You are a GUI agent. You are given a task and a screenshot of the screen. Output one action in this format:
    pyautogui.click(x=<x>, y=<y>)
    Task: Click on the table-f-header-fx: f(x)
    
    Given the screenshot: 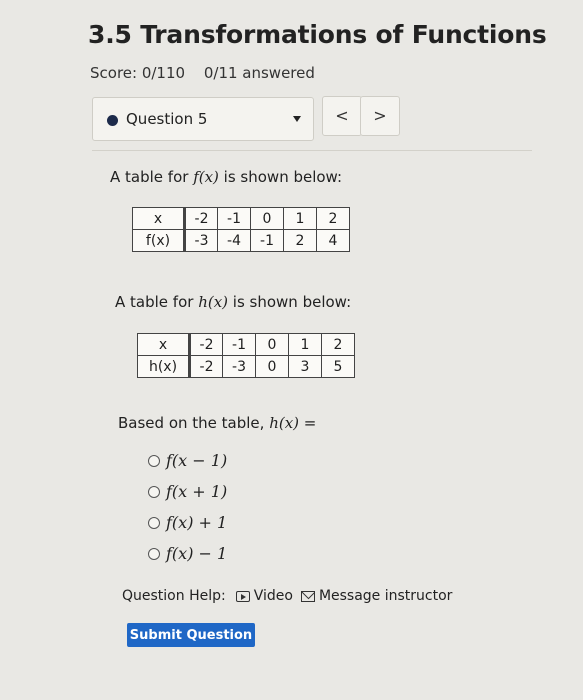 What is the action you would take?
    pyautogui.click(x=159, y=240)
    